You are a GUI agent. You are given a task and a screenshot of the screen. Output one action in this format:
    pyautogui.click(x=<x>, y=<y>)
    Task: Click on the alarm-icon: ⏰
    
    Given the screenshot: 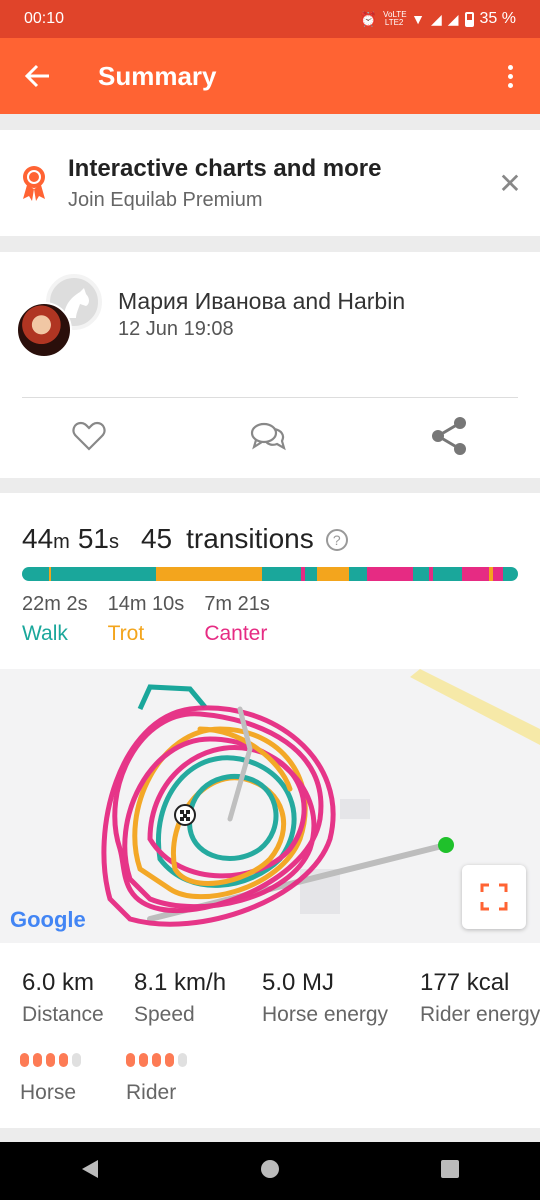 What is the action you would take?
    pyautogui.click(x=368, y=18)
    